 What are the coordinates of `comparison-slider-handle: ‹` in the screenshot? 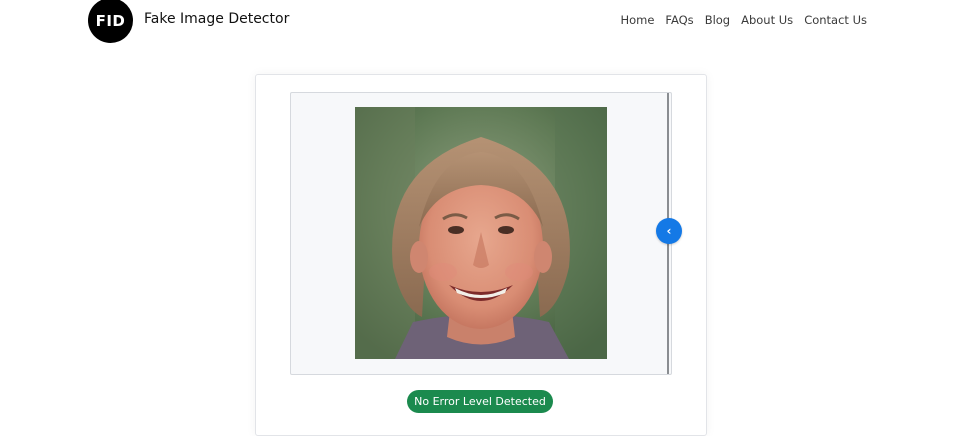 It's located at (669, 231).